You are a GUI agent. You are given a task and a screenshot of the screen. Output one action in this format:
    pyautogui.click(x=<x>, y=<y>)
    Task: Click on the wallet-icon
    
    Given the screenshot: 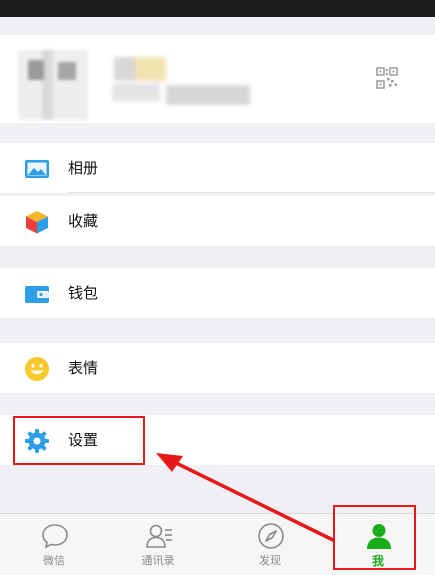 What is the action you would take?
    pyautogui.click(x=37, y=294)
    